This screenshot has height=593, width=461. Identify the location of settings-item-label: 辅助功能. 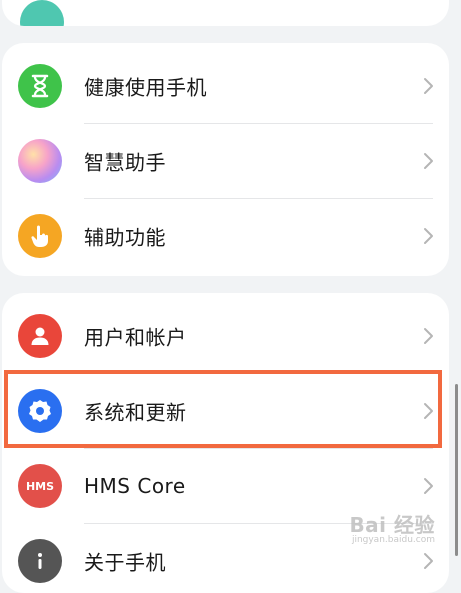
(125, 237).